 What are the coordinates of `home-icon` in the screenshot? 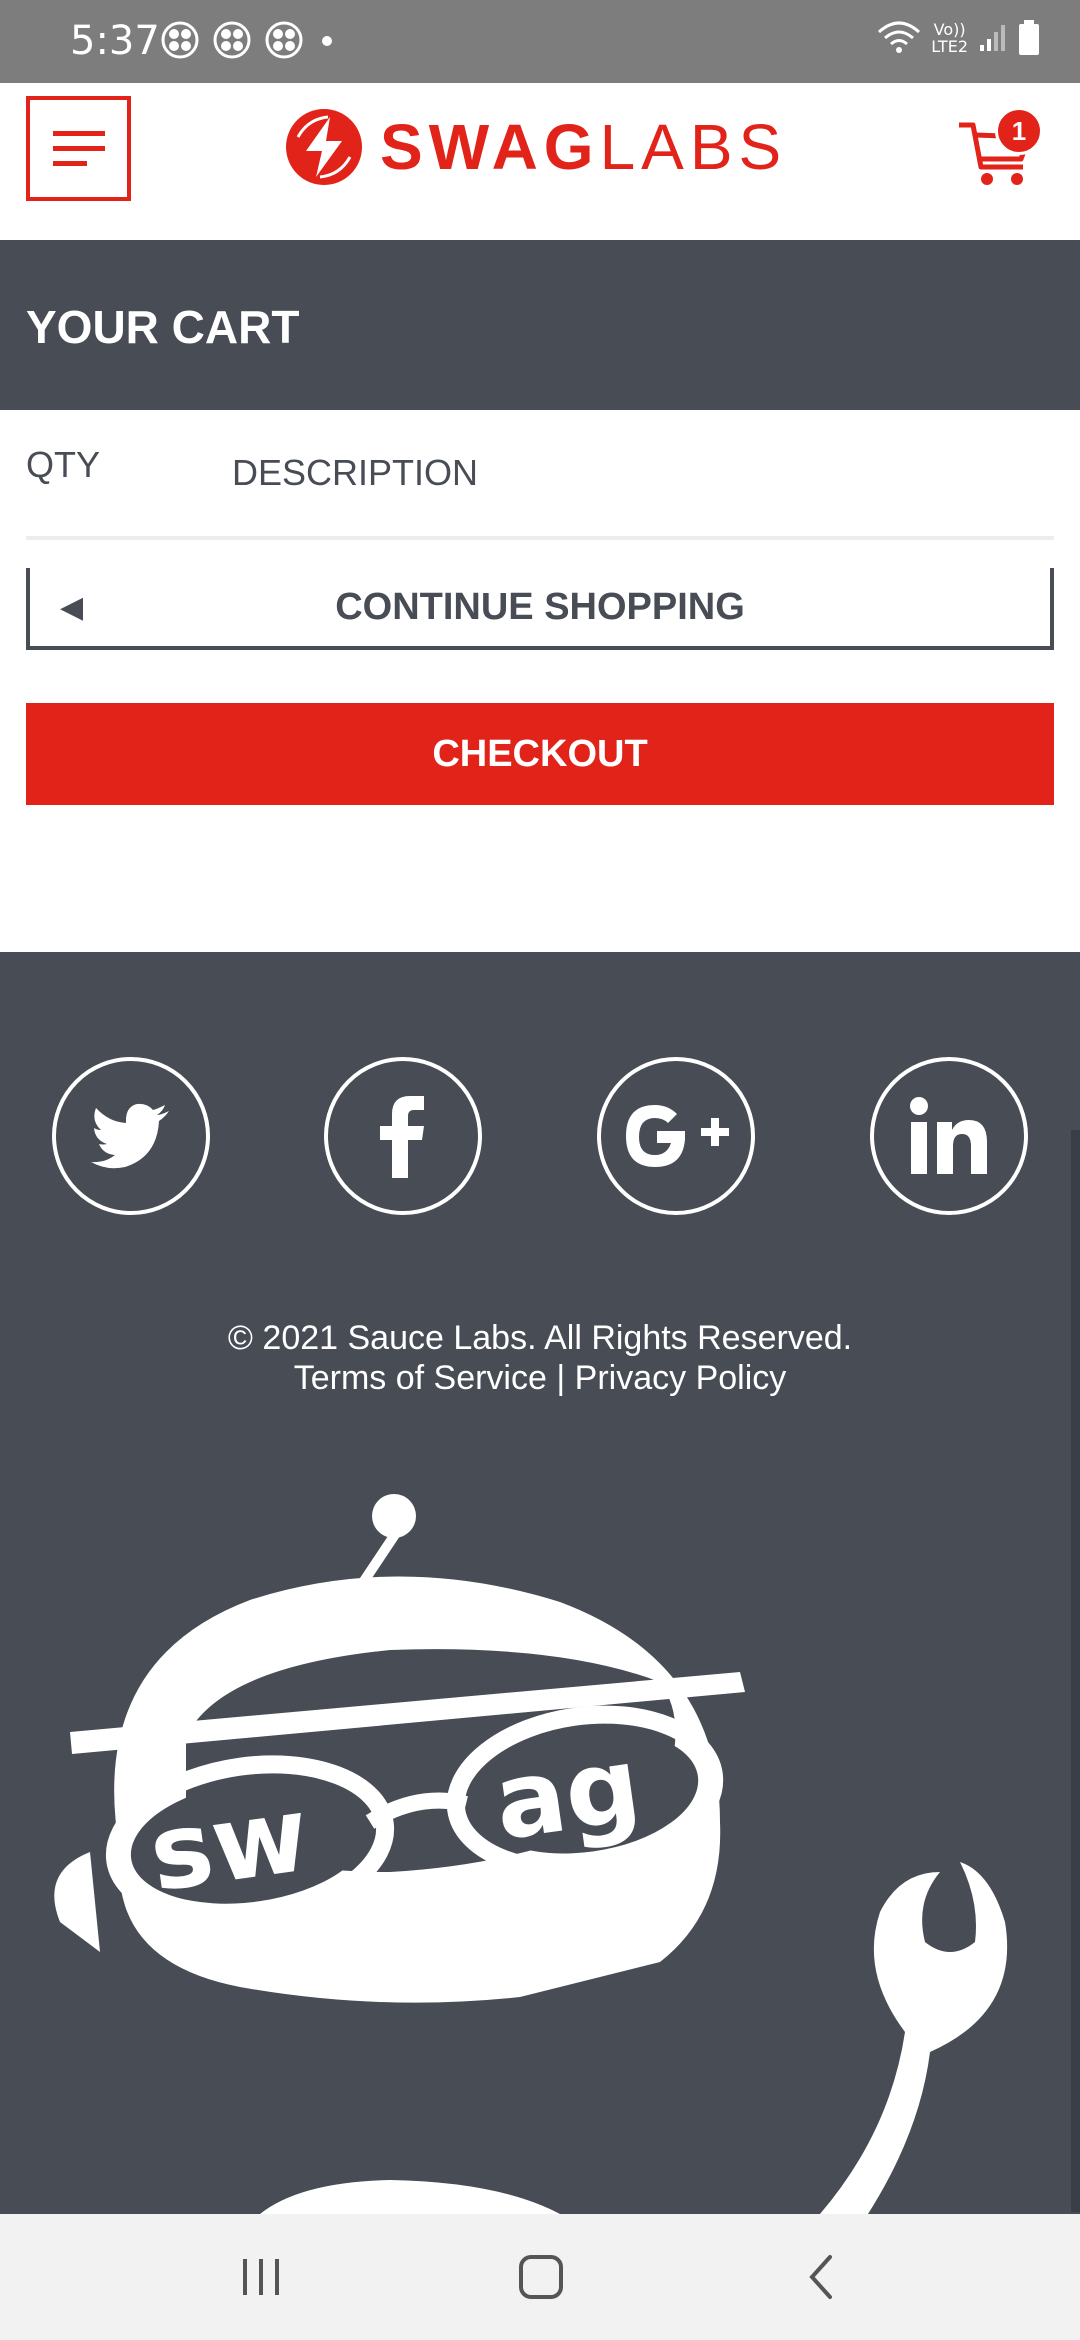 It's located at (541, 2277).